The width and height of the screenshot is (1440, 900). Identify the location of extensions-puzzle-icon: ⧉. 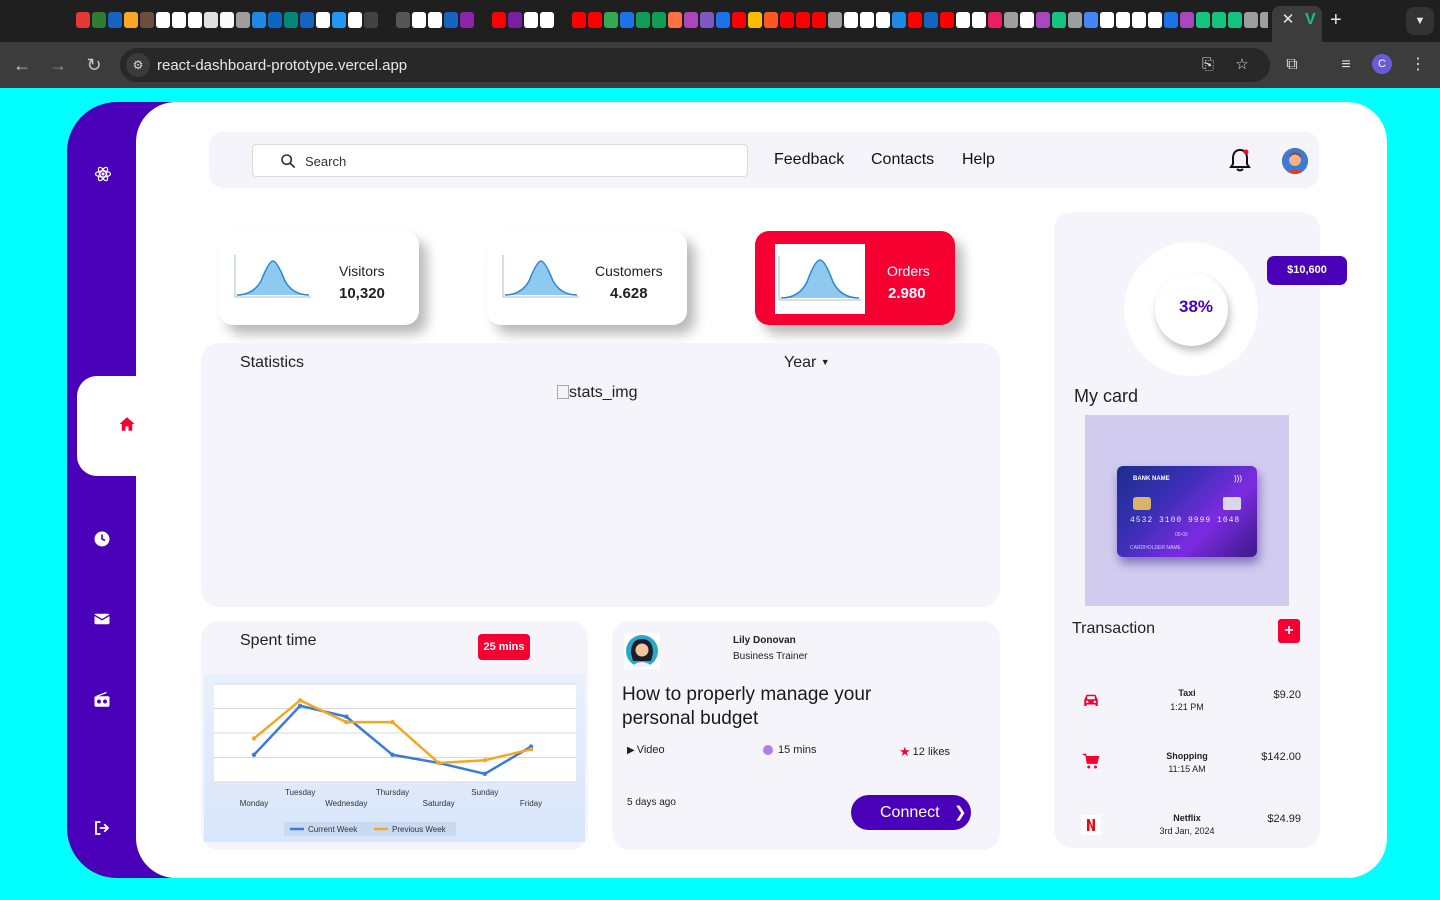
(1292, 65).